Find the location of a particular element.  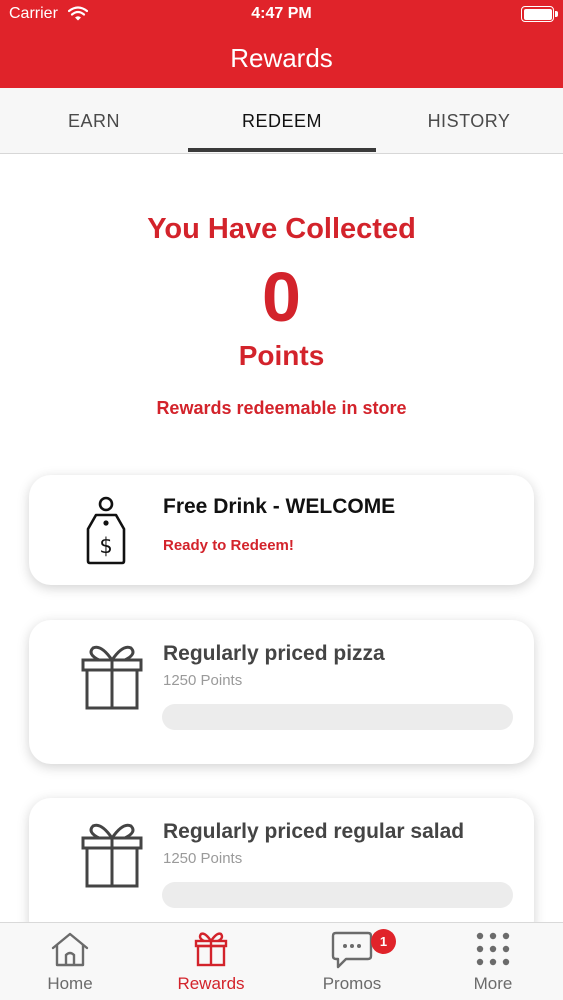

reward-title: Regularly priced regular salad is located at coordinates (314, 831).